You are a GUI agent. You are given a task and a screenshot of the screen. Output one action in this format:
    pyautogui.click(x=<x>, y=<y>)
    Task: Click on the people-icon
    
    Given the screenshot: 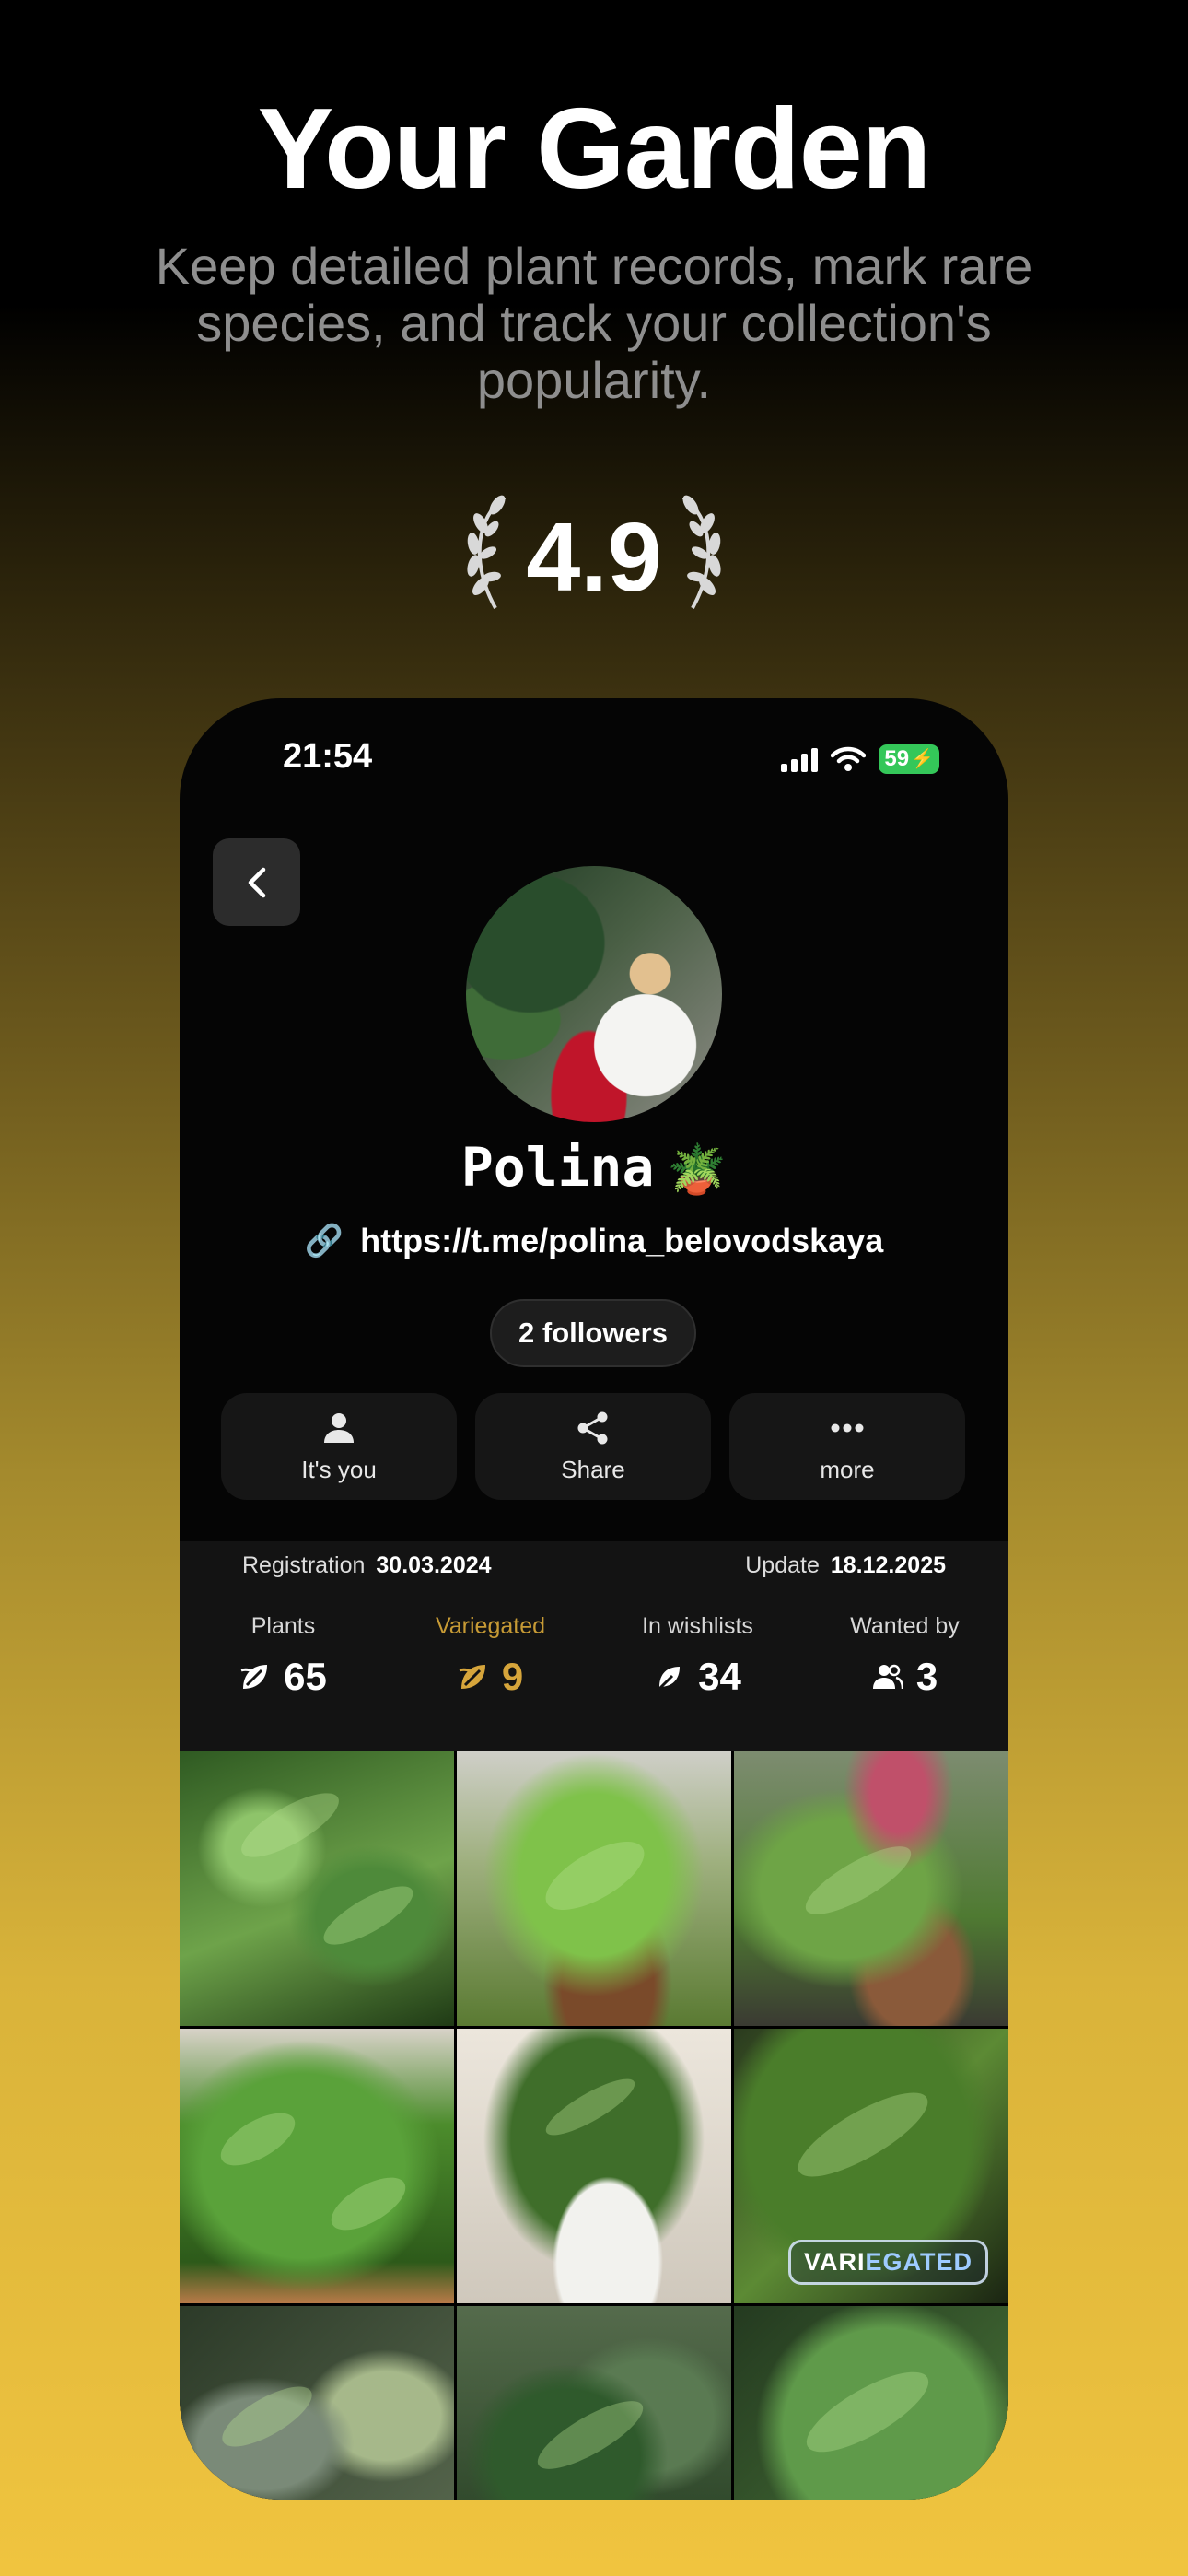 What is the action you would take?
    pyautogui.click(x=887, y=1677)
    